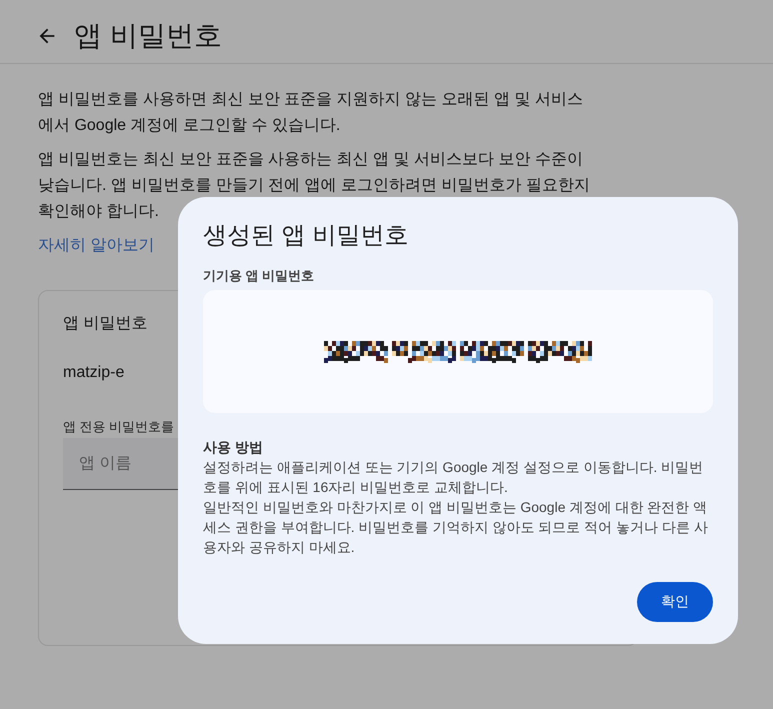  What do you see at coordinates (233, 448) in the screenshot?
I see `instructions-heading: 사용 방법` at bounding box center [233, 448].